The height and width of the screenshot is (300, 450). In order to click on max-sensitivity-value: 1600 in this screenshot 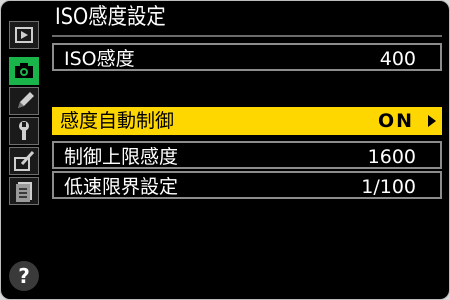, I will do `click(391, 157)`.